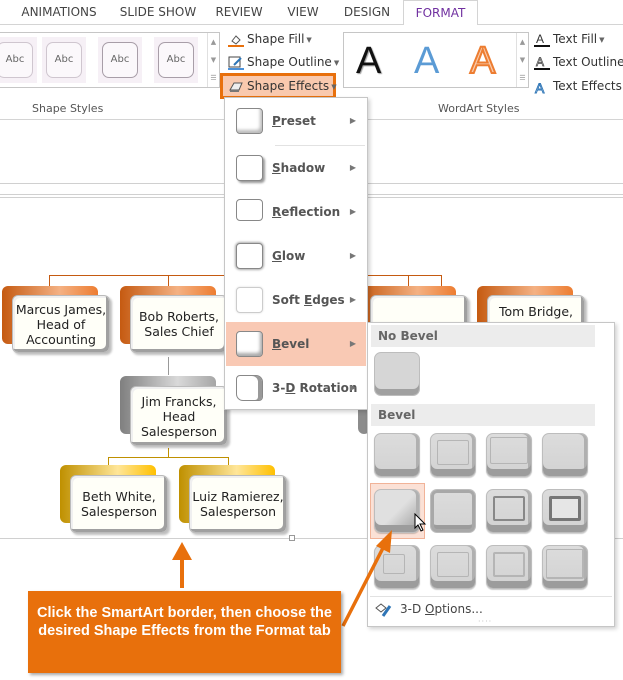  Describe the element at coordinates (249, 344) in the screenshot. I see `bevel-icon` at that location.